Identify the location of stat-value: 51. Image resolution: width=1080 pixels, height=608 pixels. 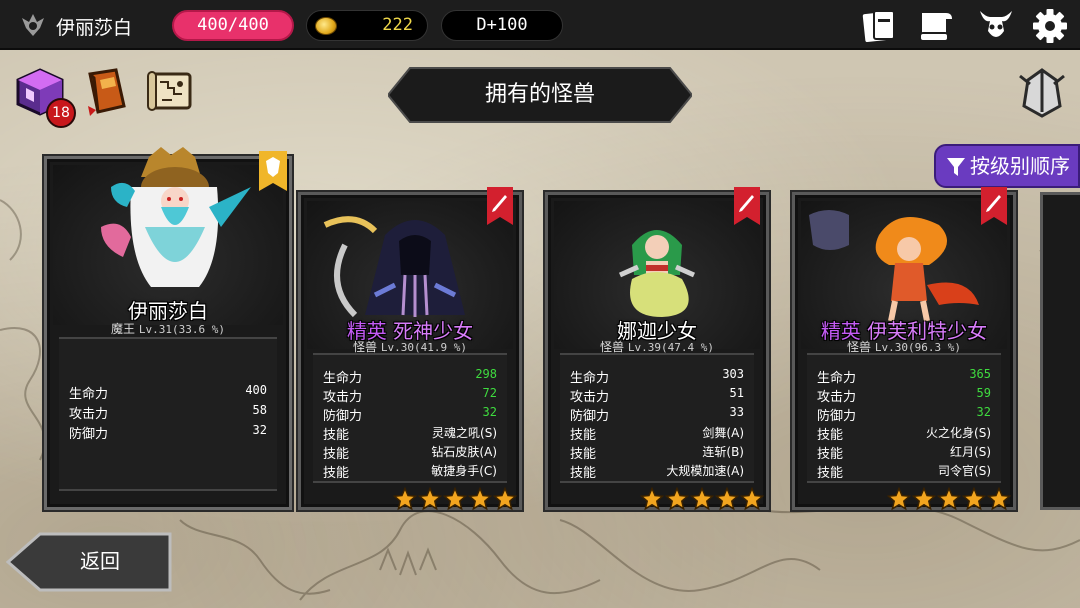
(736, 393).